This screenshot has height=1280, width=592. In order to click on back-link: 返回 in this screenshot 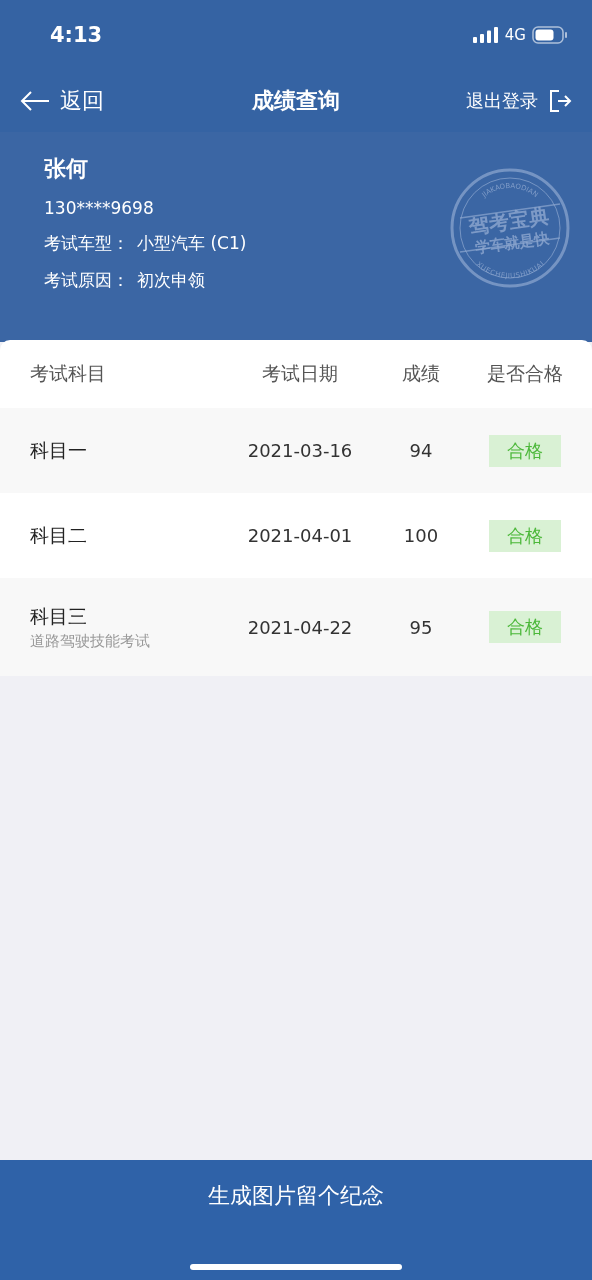, I will do `click(82, 101)`.